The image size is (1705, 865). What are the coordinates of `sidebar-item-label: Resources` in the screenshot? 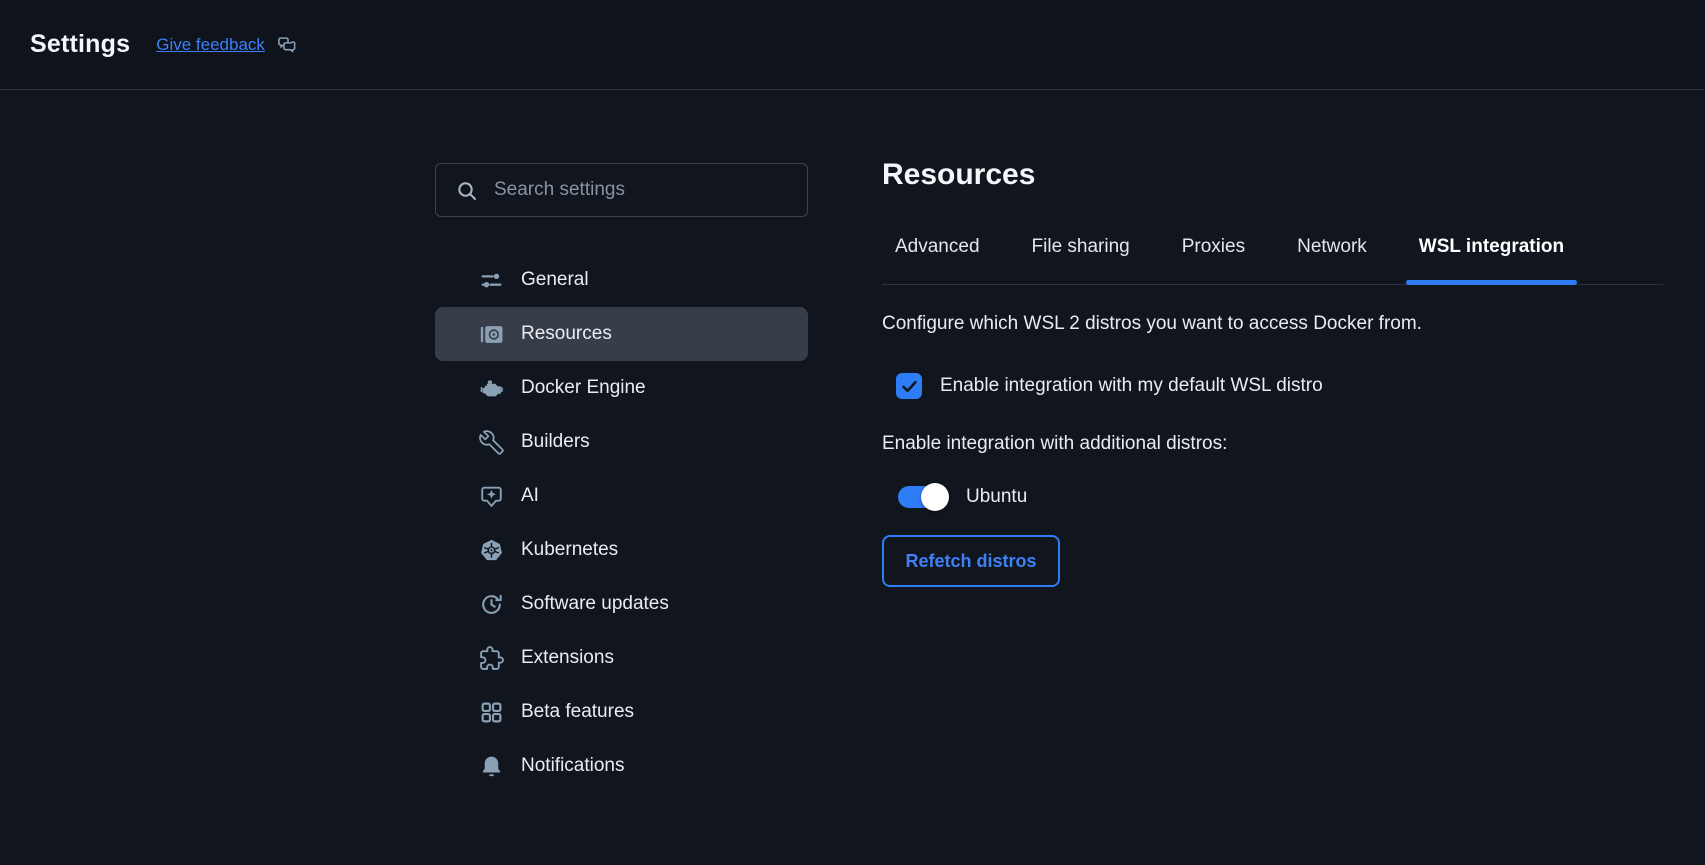 It's located at (566, 333).